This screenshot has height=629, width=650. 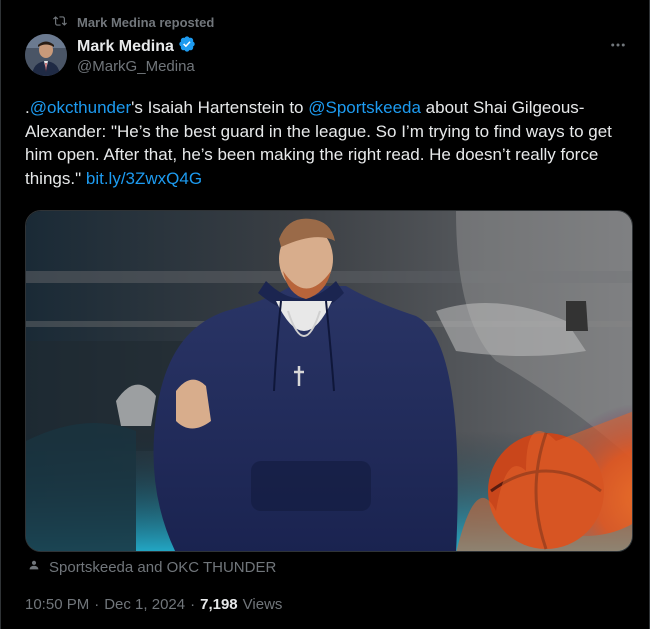 I want to click on author-name-row: Mark Medina, so click(x=136, y=46).